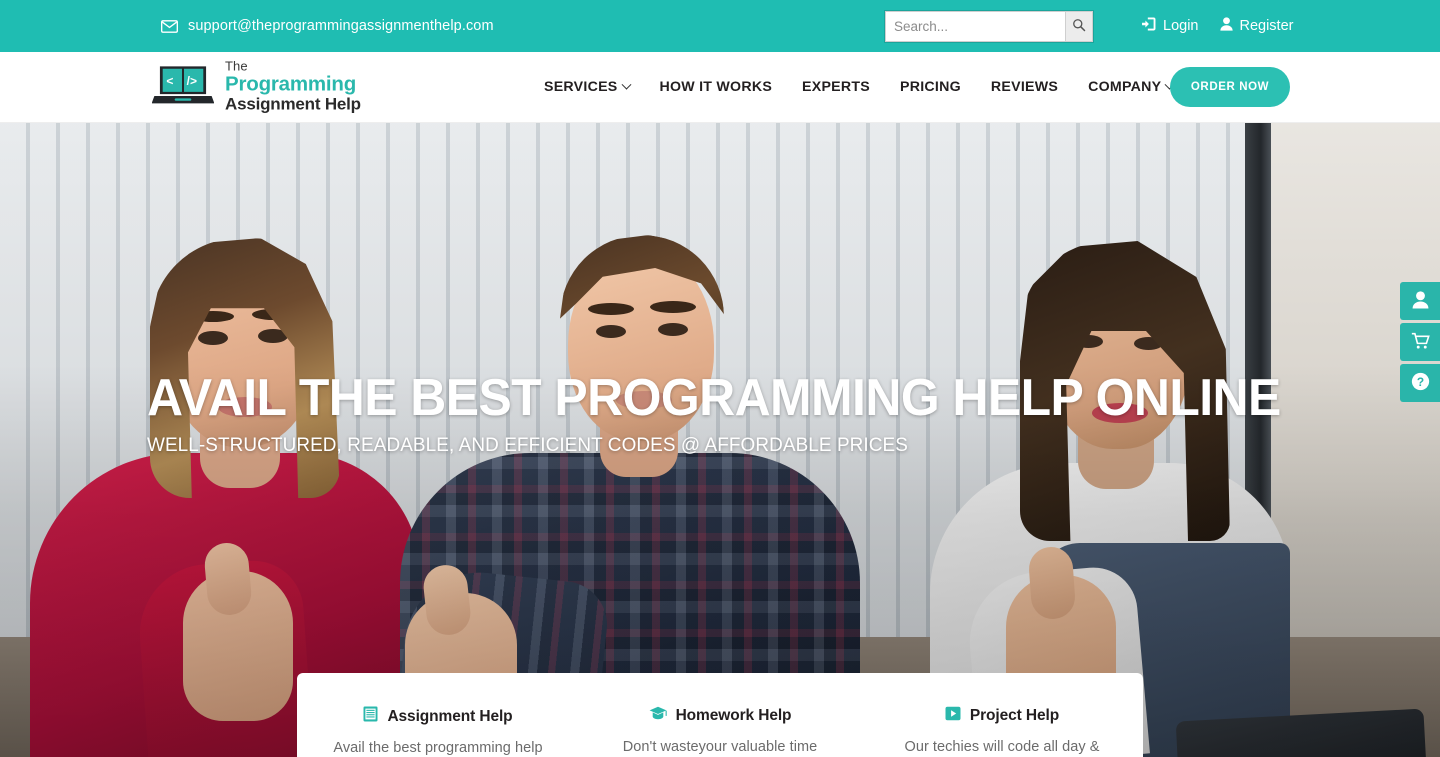  Describe the element at coordinates (1014, 715) in the screenshot. I see `feature-title: Project Help` at that location.